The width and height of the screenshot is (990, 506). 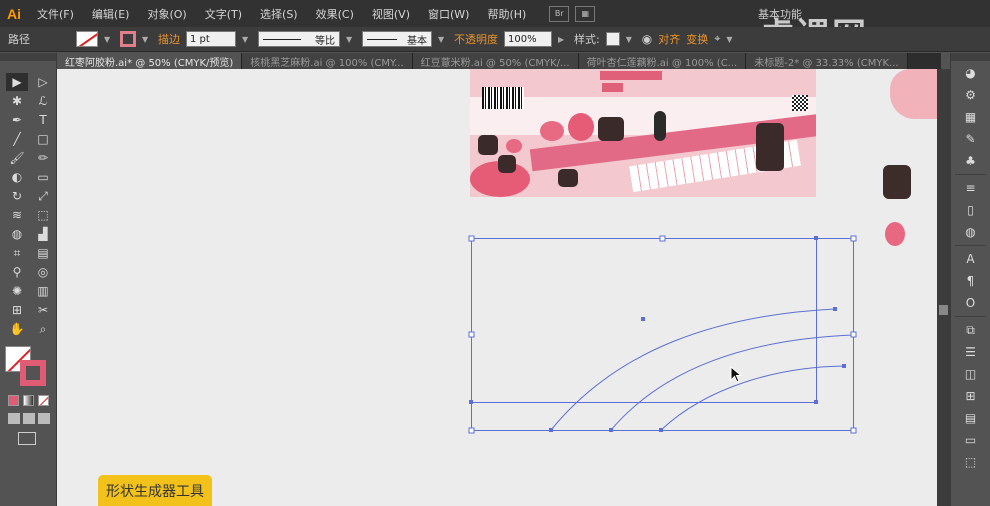 I want to click on center-point, so click(x=643, y=319).